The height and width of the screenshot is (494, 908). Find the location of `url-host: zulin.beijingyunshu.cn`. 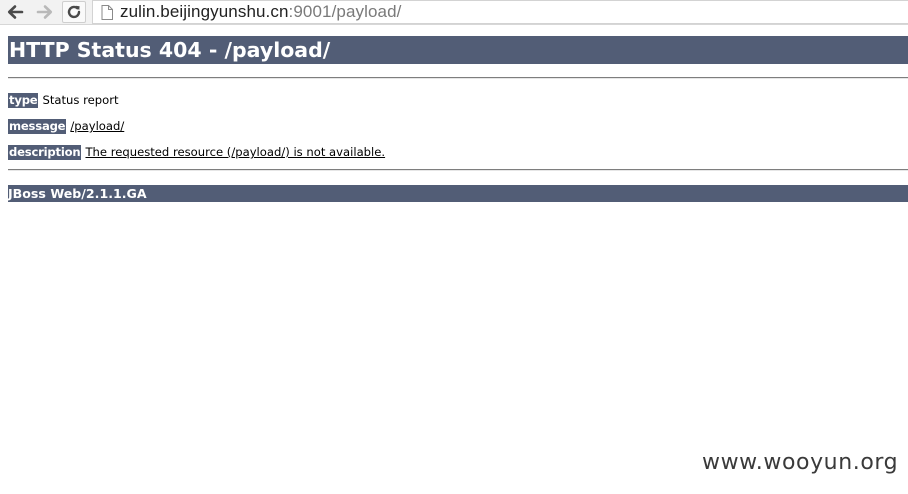

url-host: zulin.beijingyunshu.cn is located at coordinates (204, 11).